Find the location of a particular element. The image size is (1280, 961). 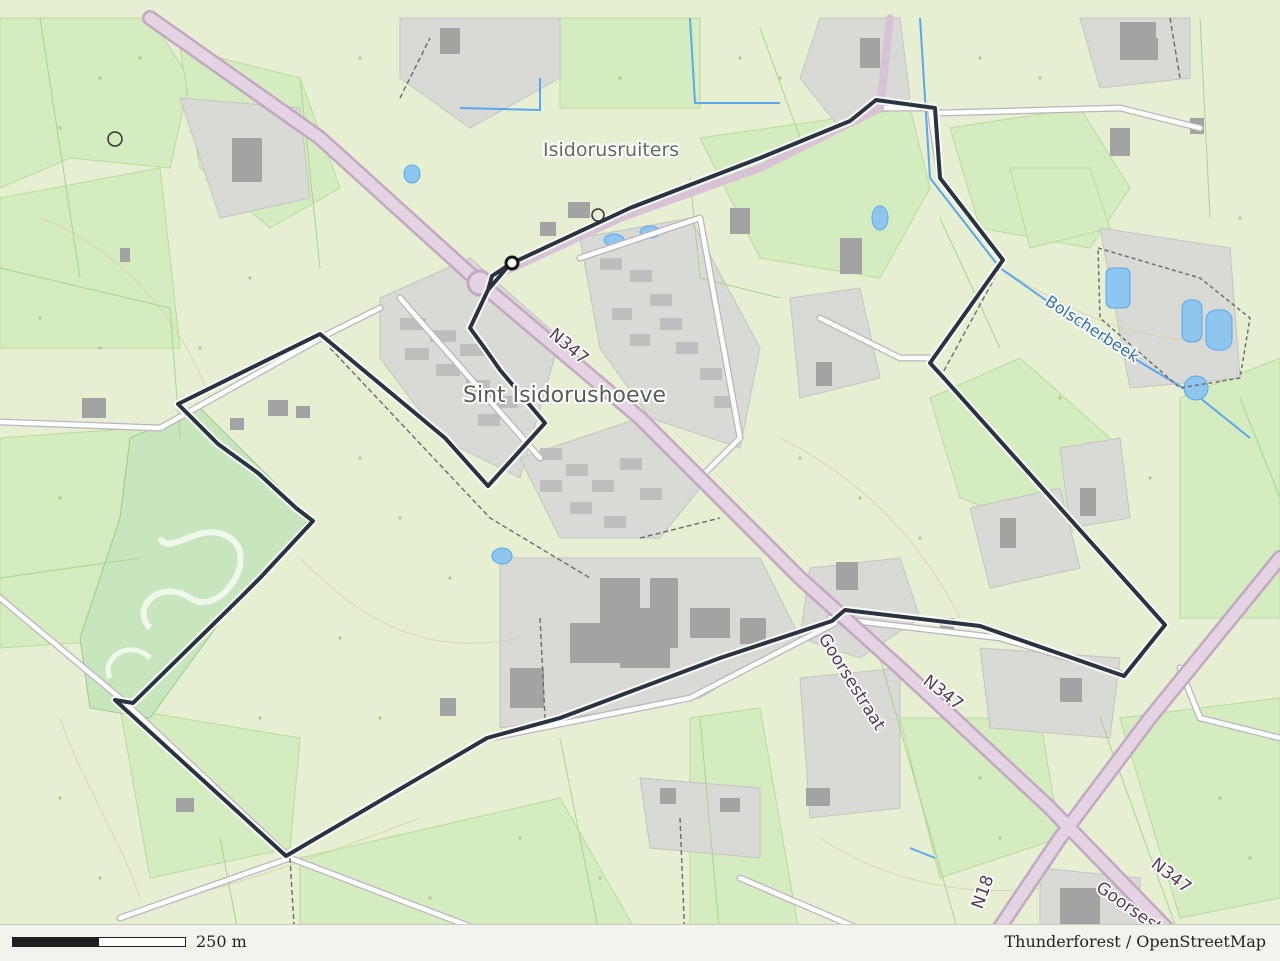

attribution-text: Thunderforest / OpenStreetMap is located at coordinates (1135, 941).